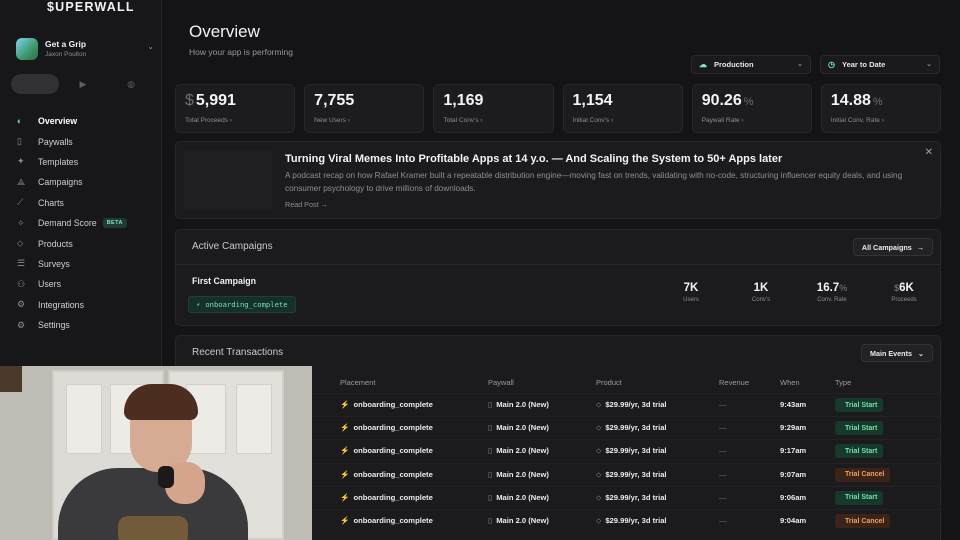  I want to click on sidebar-item-overview: ◐ Overview, so click(87, 121).